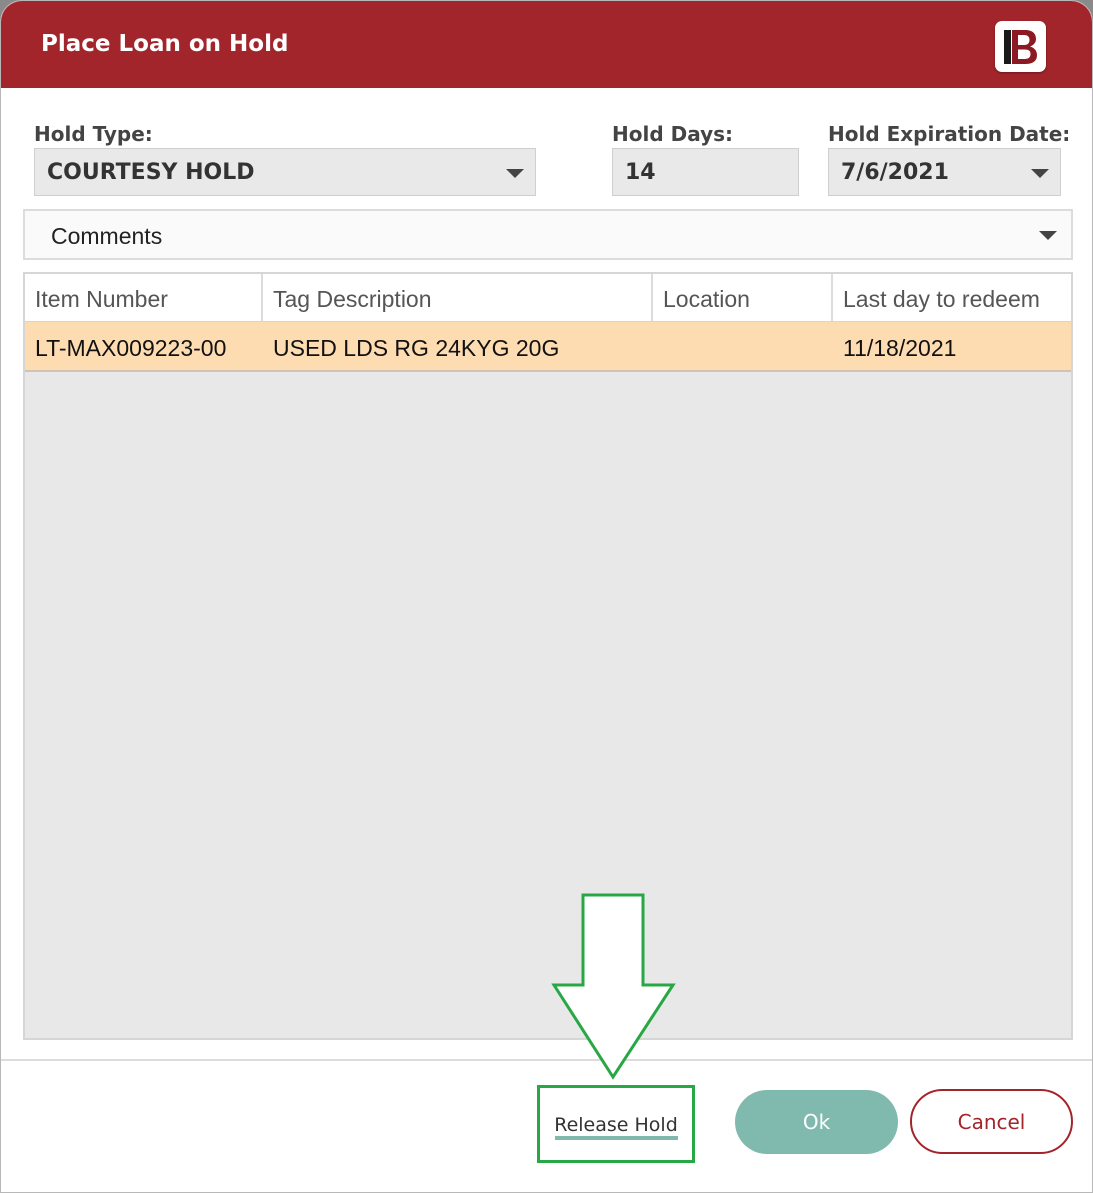 The height and width of the screenshot is (1193, 1093). Describe the element at coordinates (991, 1121) in the screenshot. I see `cancel-button: Cancel` at that location.